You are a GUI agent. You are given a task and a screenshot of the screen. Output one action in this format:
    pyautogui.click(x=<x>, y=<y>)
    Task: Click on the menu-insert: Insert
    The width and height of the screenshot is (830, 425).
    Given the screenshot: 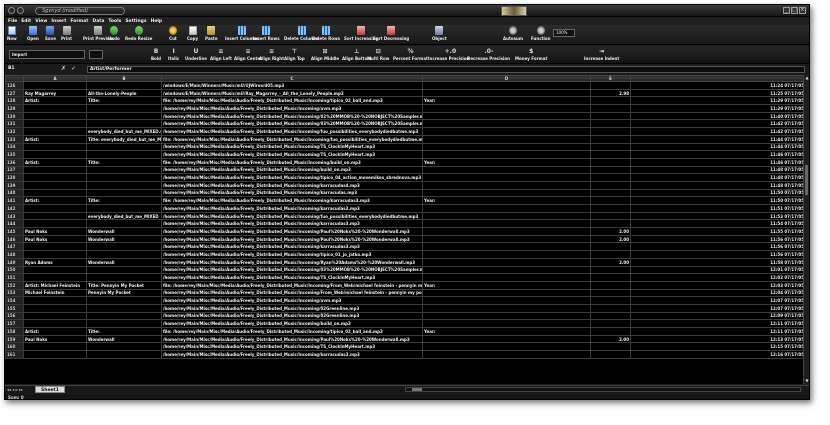 What is the action you would take?
    pyautogui.click(x=58, y=21)
    